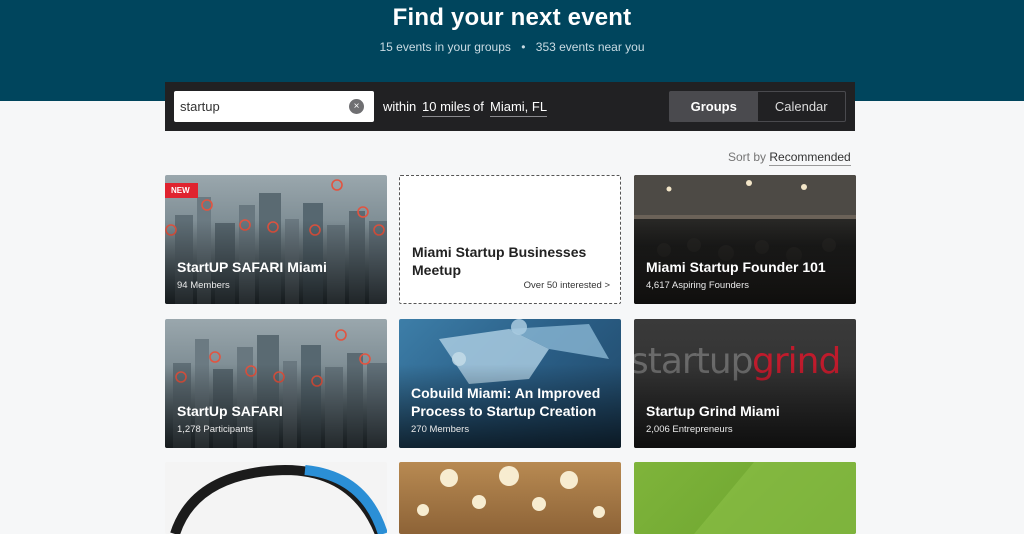 The height and width of the screenshot is (534, 1024). What do you see at coordinates (810, 158) in the screenshot?
I see `sort-dropdown: Recommended` at bounding box center [810, 158].